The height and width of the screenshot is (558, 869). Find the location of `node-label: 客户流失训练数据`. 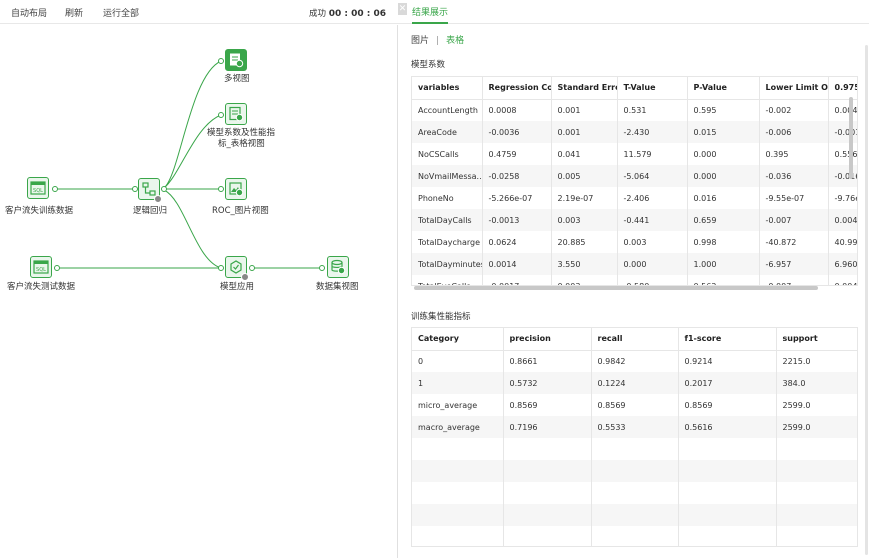

node-label: 客户流失训练数据 is located at coordinates (39, 211).